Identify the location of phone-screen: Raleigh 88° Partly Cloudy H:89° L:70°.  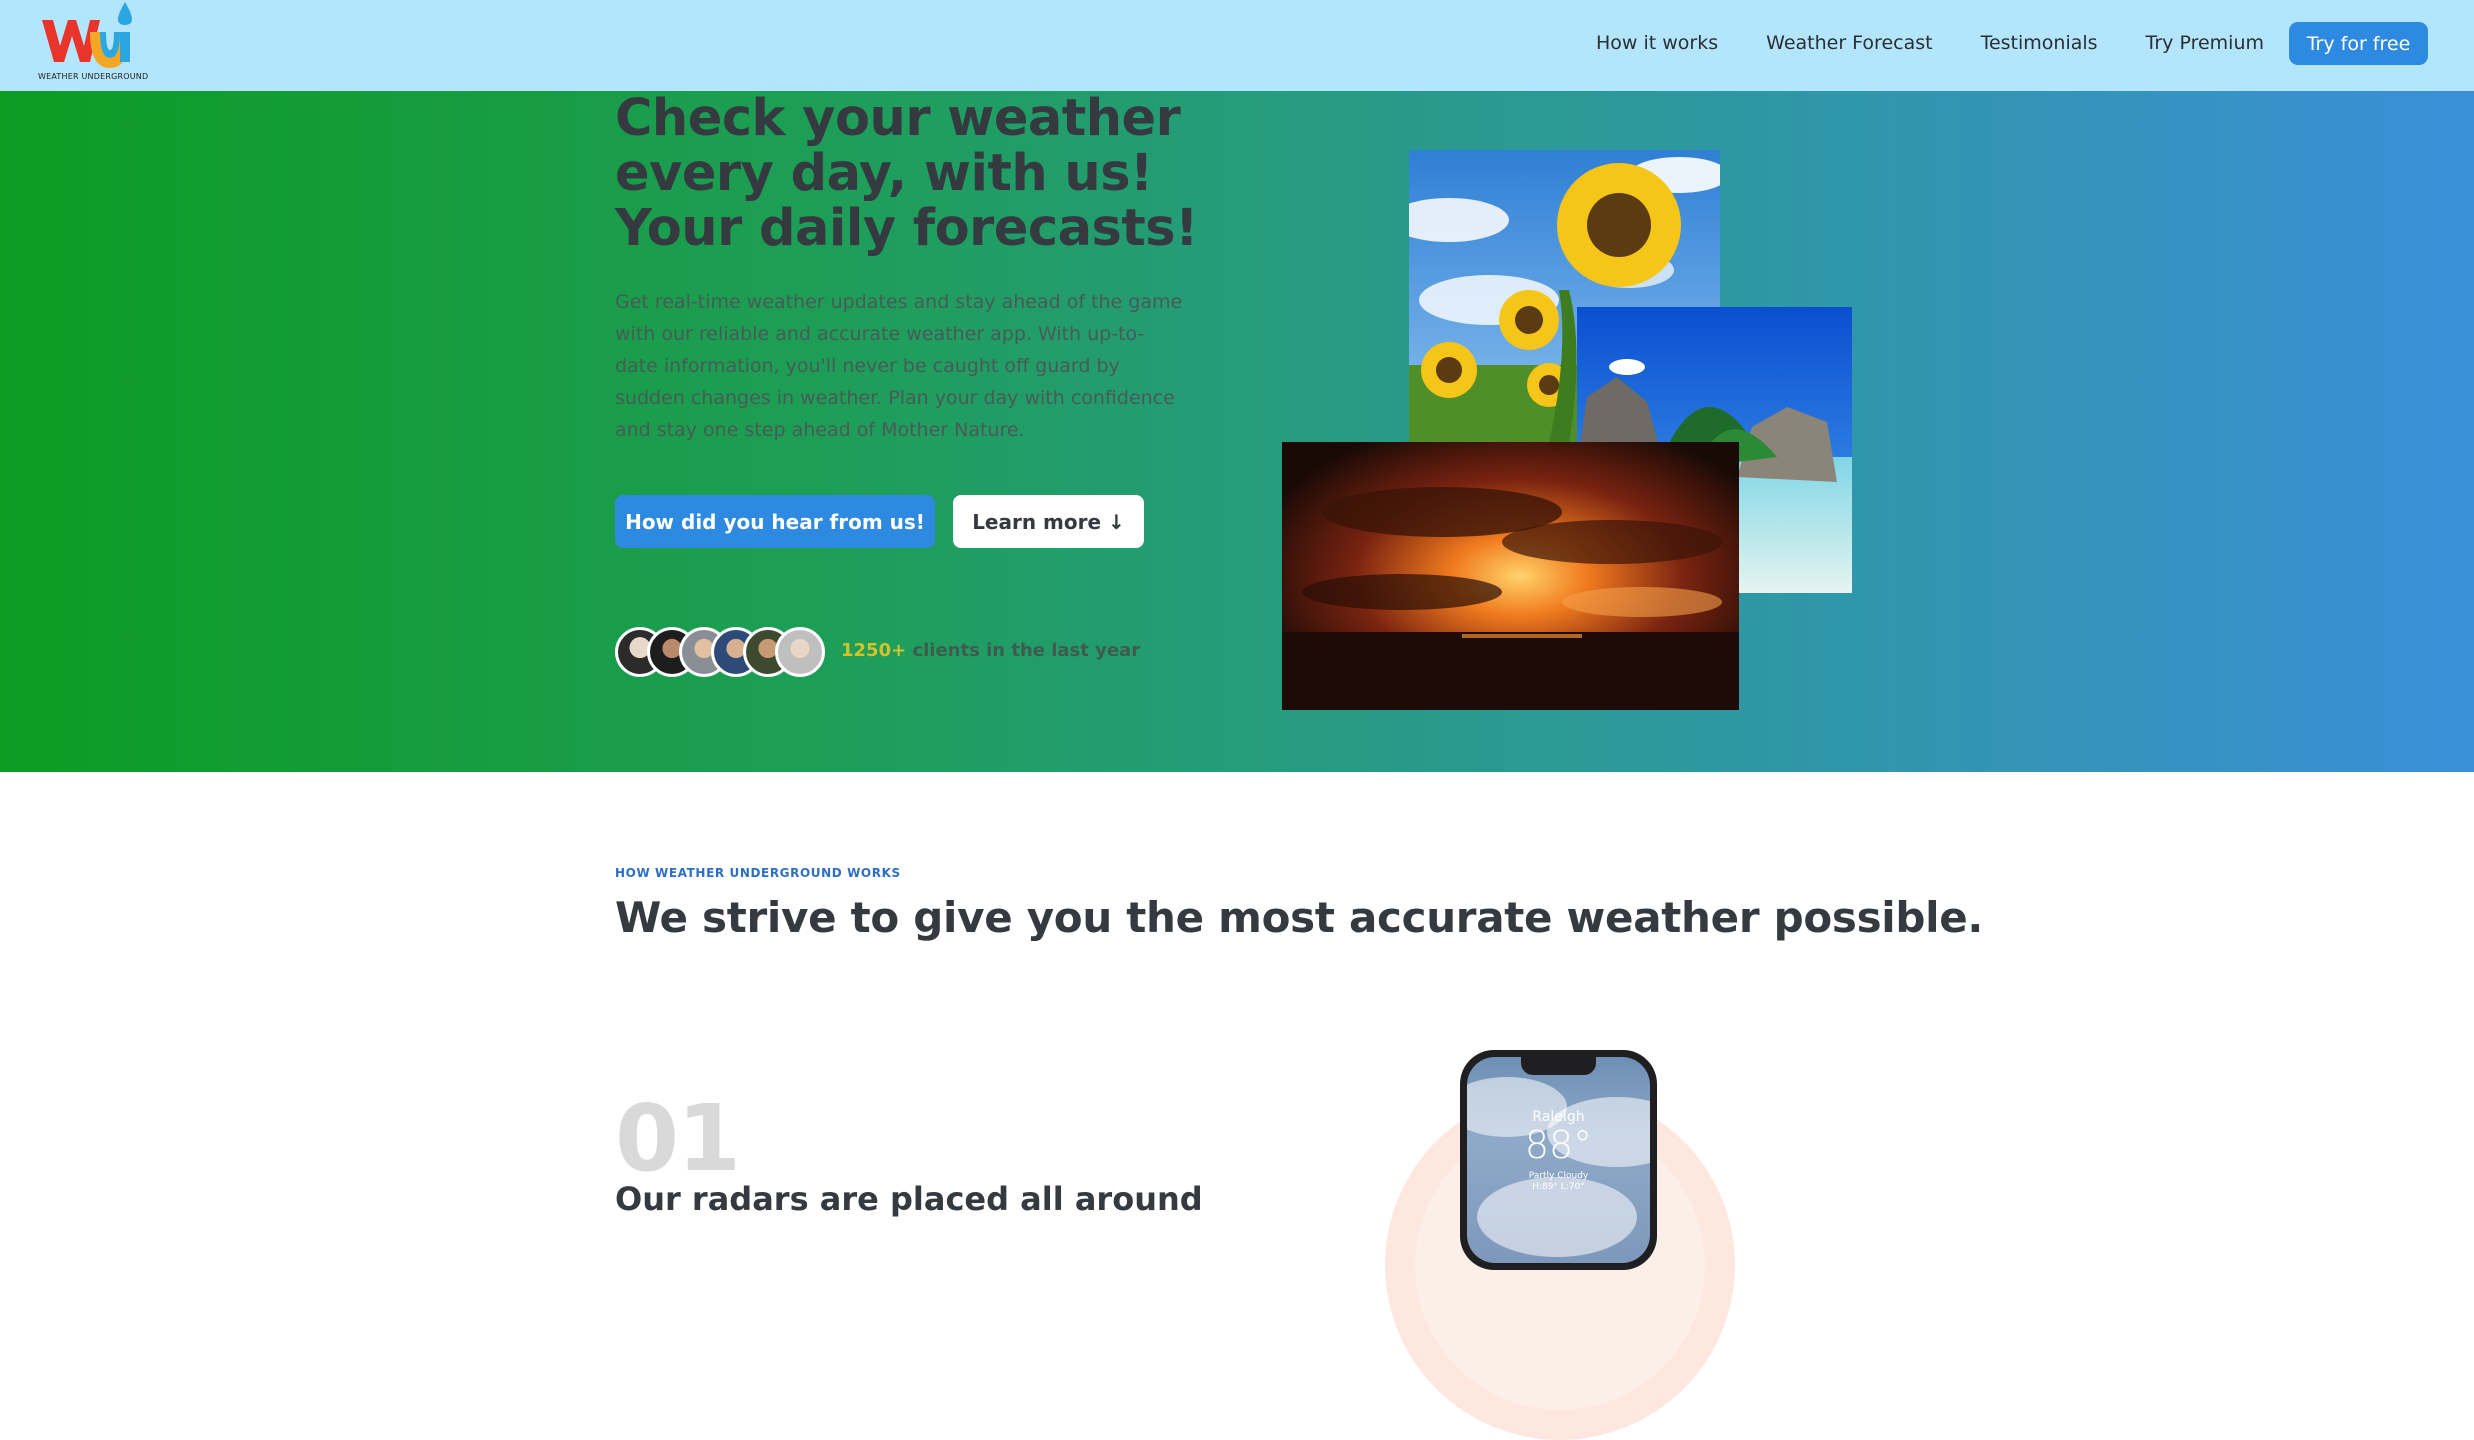
(1558, 1160).